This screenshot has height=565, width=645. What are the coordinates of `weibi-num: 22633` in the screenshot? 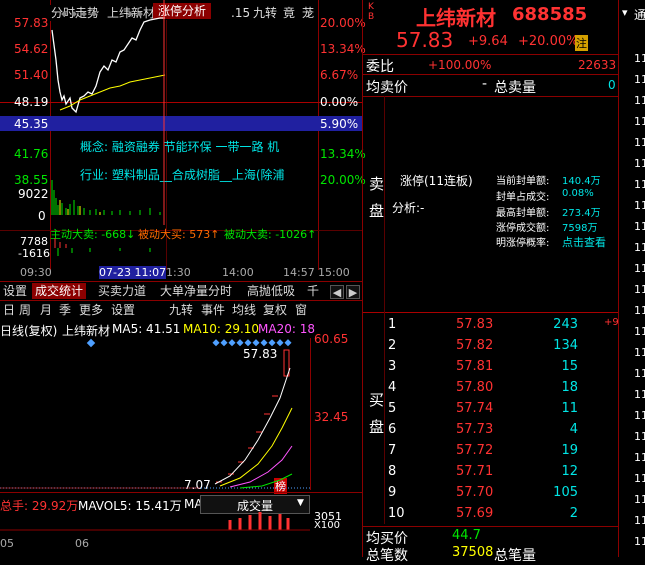 It's located at (597, 65).